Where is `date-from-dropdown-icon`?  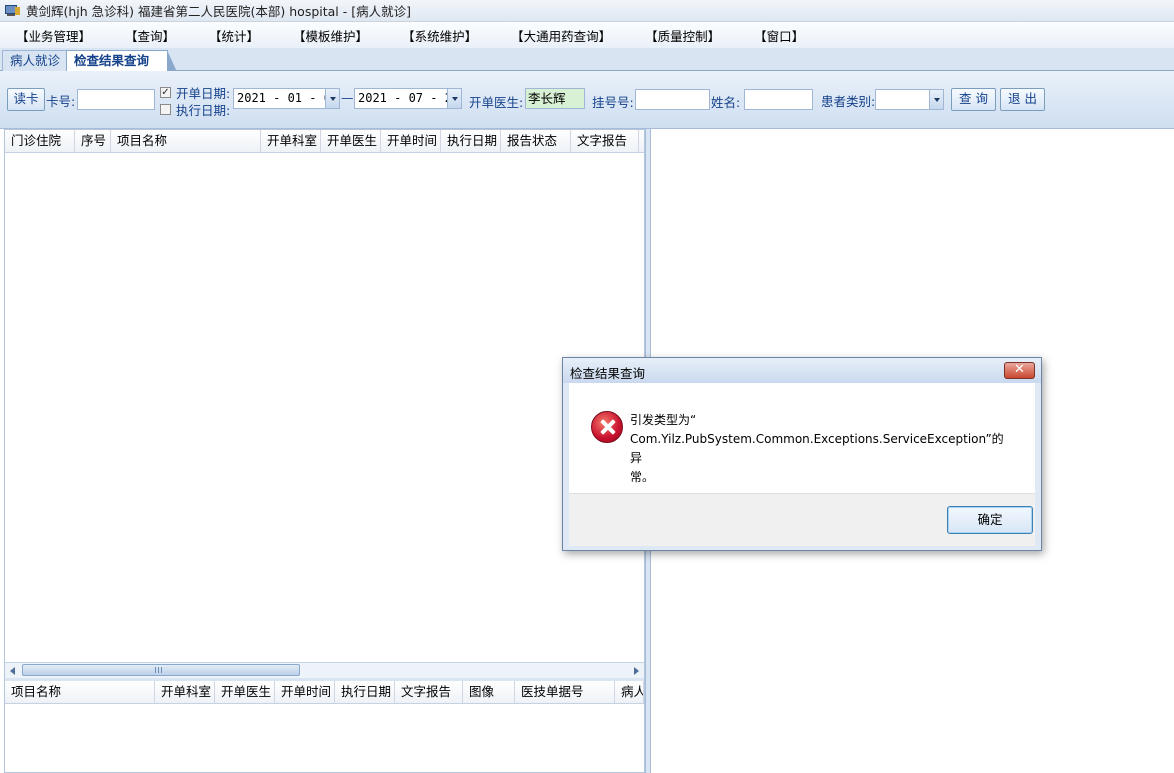
date-from-dropdown-icon is located at coordinates (332, 98).